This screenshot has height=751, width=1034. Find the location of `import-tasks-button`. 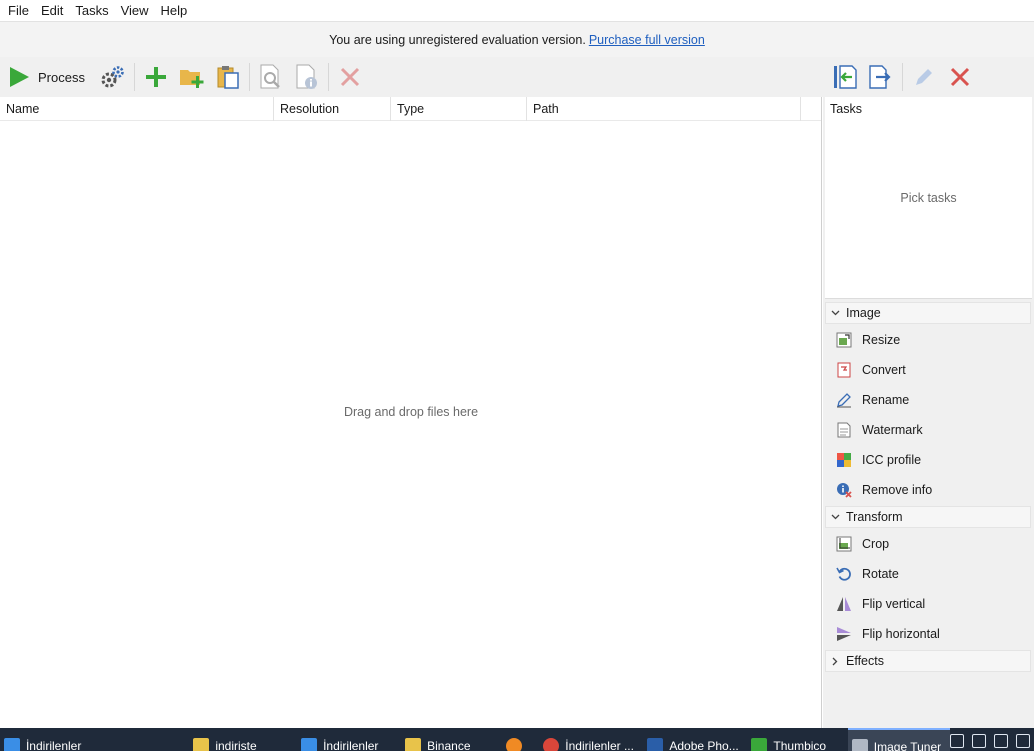

import-tasks-button is located at coordinates (845, 77).